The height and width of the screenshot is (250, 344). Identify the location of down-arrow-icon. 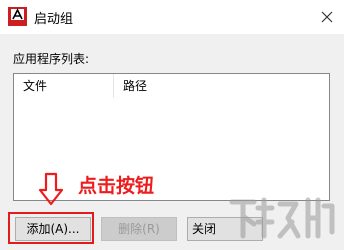
(51, 189).